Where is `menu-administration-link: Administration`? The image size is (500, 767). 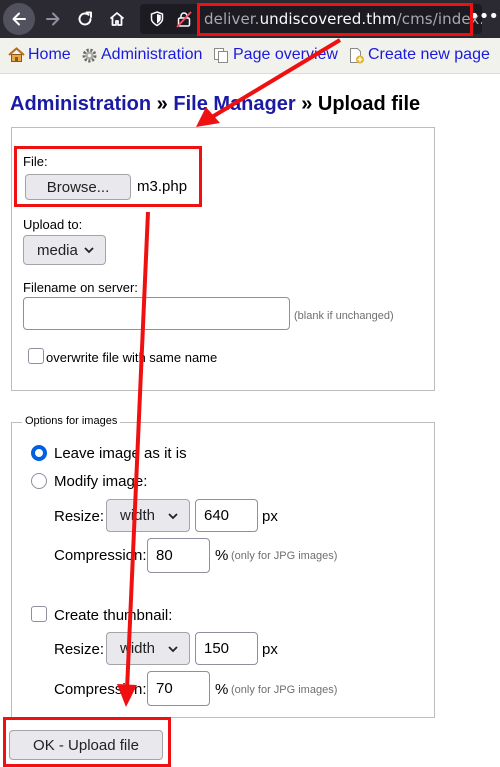
menu-administration-link: Administration is located at coordinates (141, 55).